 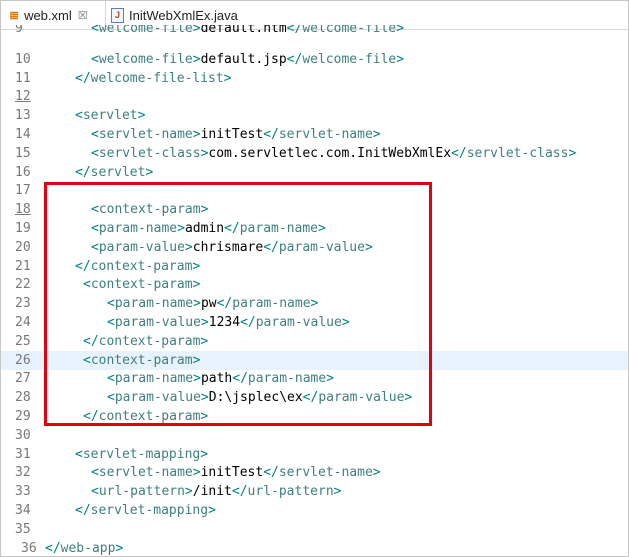 I want to click on element-text: initTest, so click(x=232, y=473).